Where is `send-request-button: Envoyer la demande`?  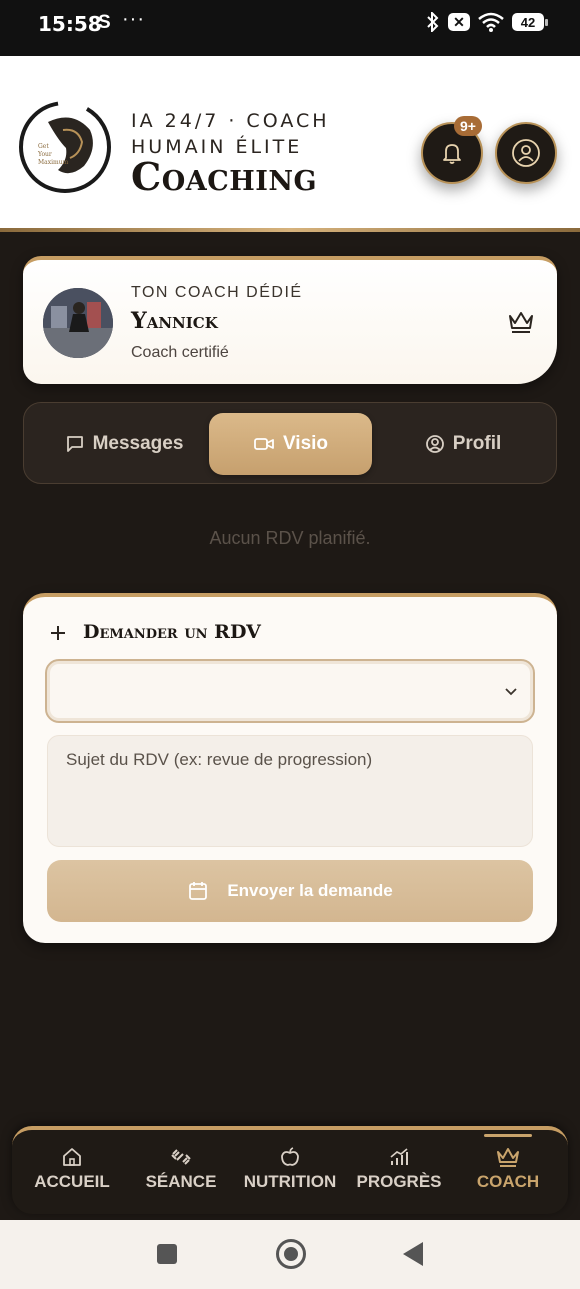
send-request-button: Envoyer la demande is located at coordinates (290, 891).